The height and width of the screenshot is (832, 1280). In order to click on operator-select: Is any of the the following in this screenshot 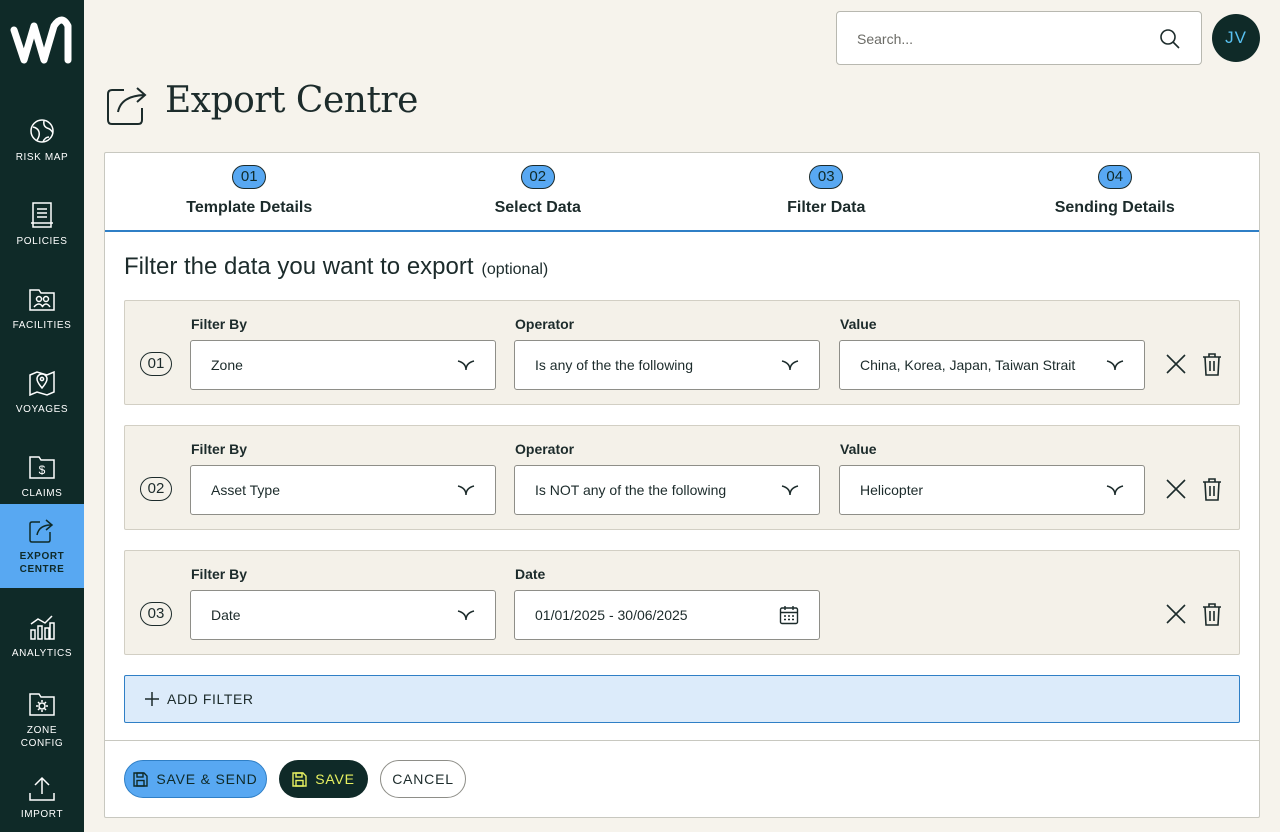, I will do `click(667, 365)`.